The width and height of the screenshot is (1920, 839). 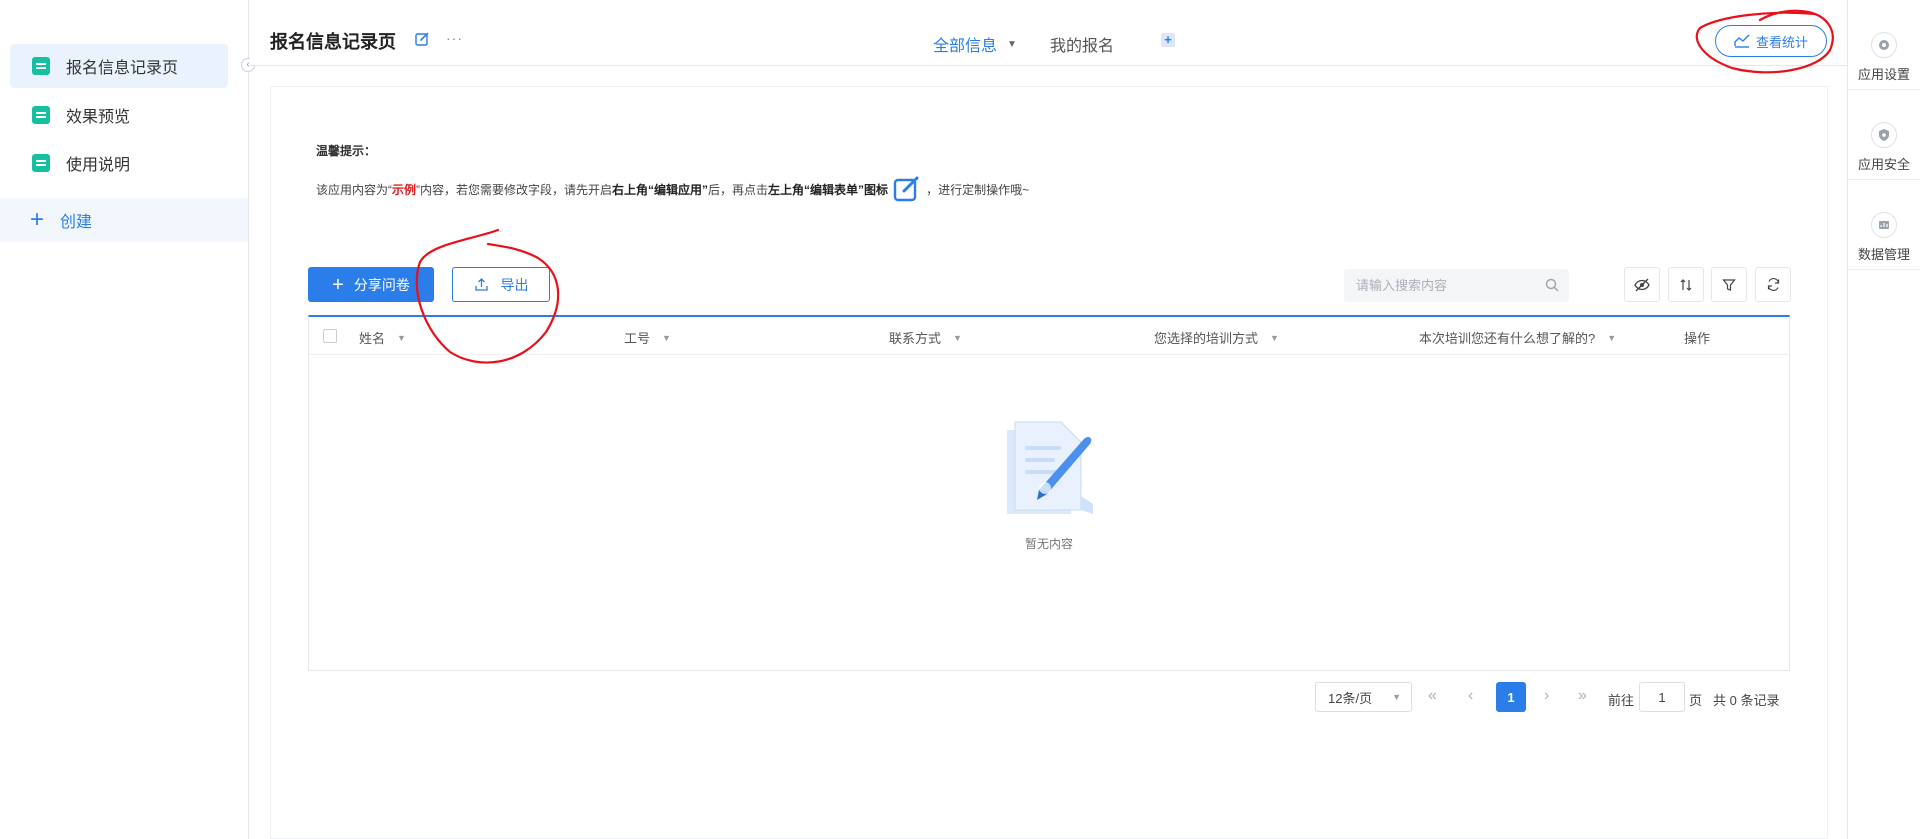 I want to click on rail-label: 数据管理, so click(x=1883, y=254).